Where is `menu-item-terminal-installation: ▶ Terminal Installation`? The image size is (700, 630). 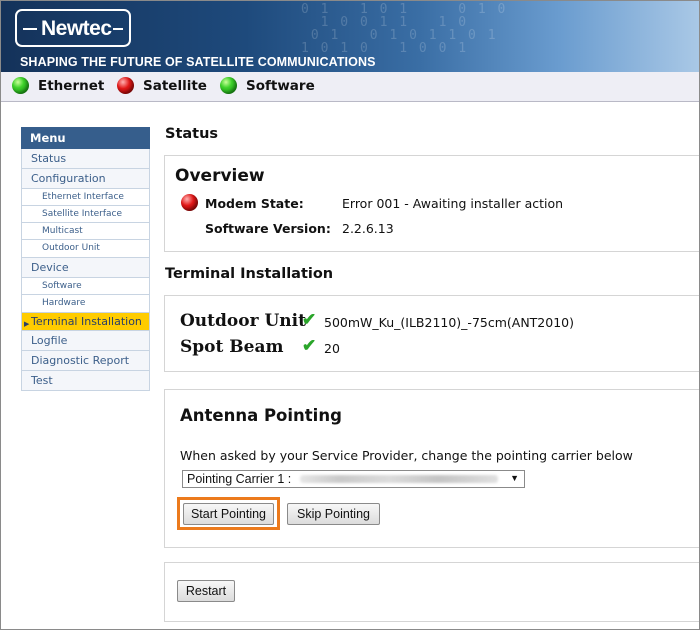
menu-item-terminal-installation: ▶ Terminal Installation is located at coordinates (85, 322).